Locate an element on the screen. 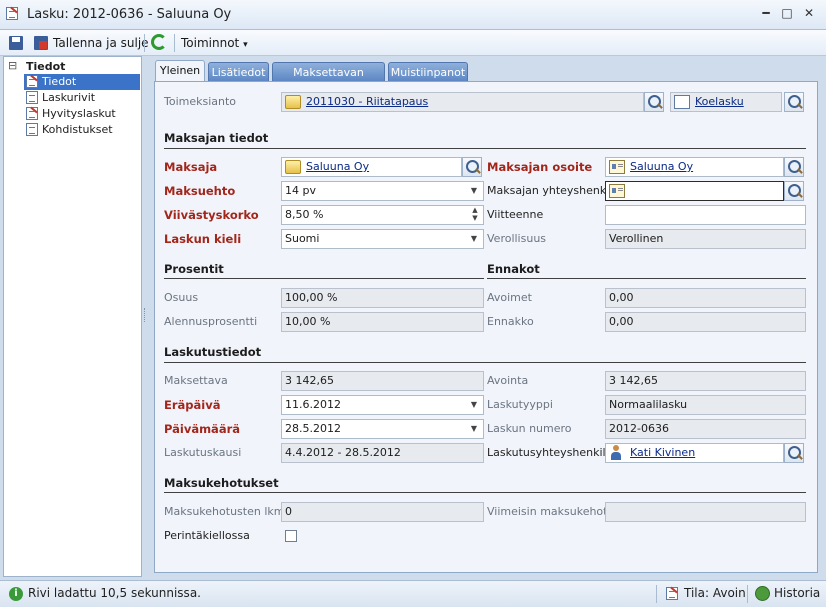 The width and height of the screenshot is (826, 607). window-title: Lasku: 2012-0636 - Saluuna Oy is located at coordinates (129, 14).